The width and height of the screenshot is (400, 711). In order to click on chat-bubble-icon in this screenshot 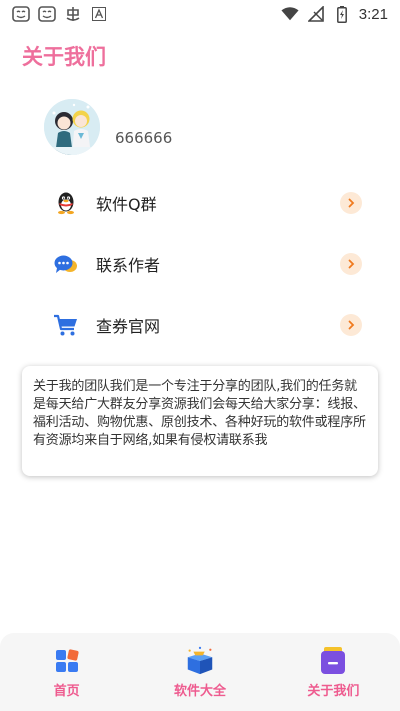, I will do `click(66, 264)`.